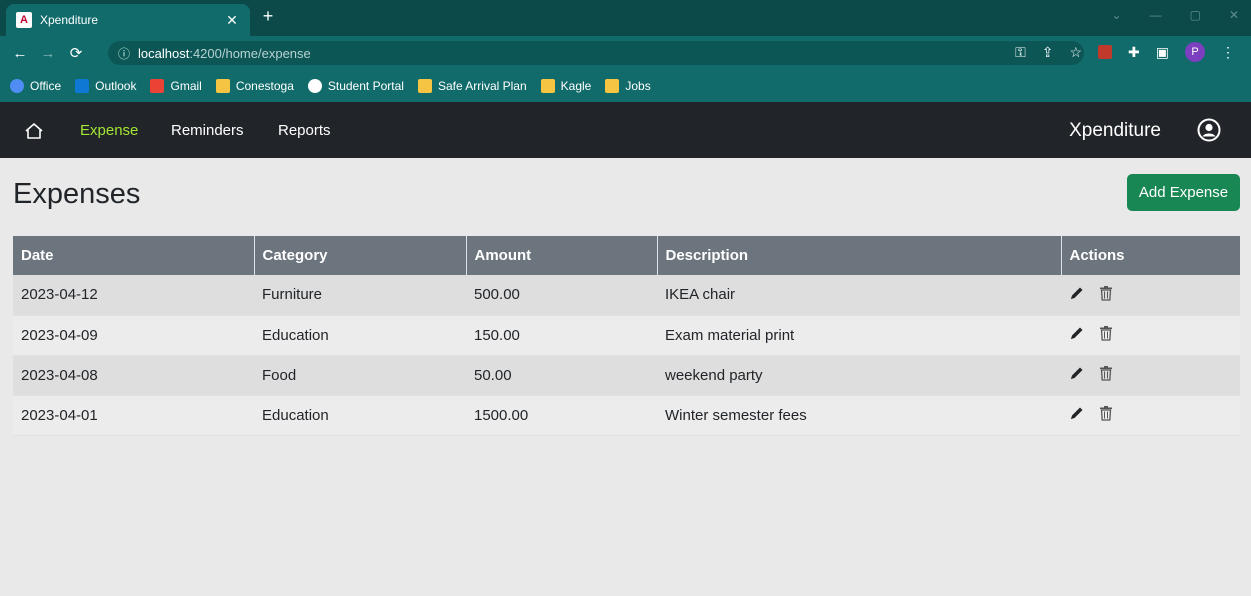 The image size is (1251, 596). Describe the element at coordinates (109, 130) in the screenshot. I see `nav-link-expense: Expense` at that location.